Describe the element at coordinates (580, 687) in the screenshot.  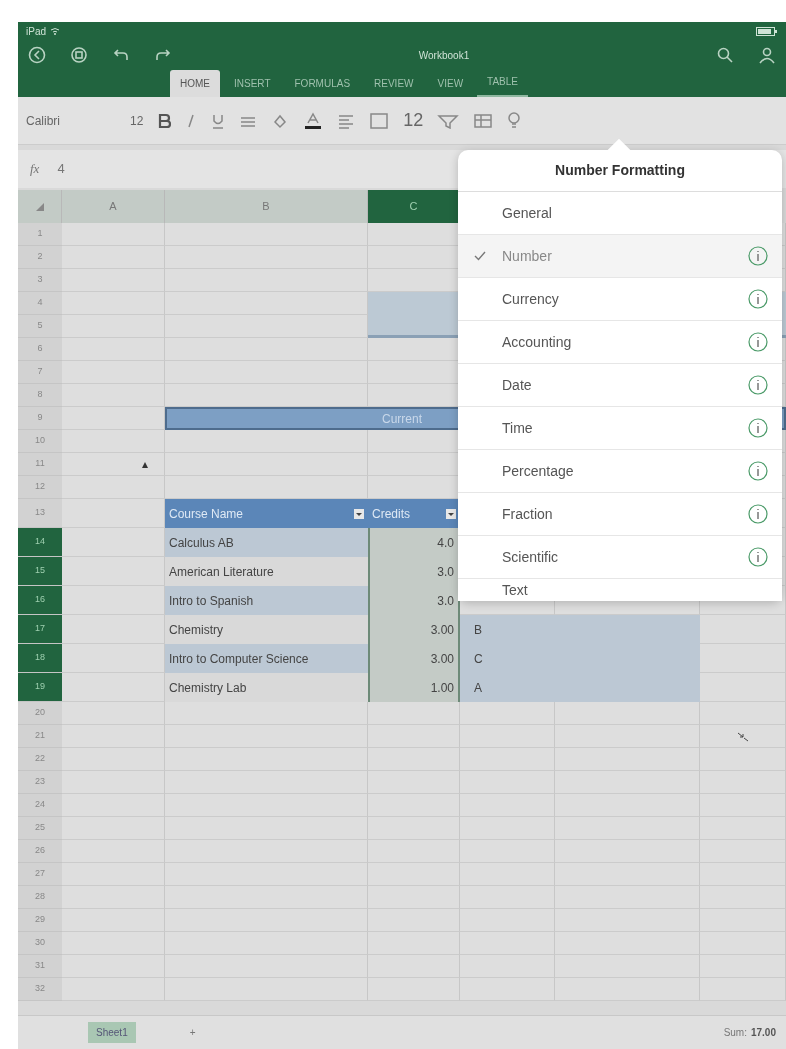
I see `table-cell: A` at that location.